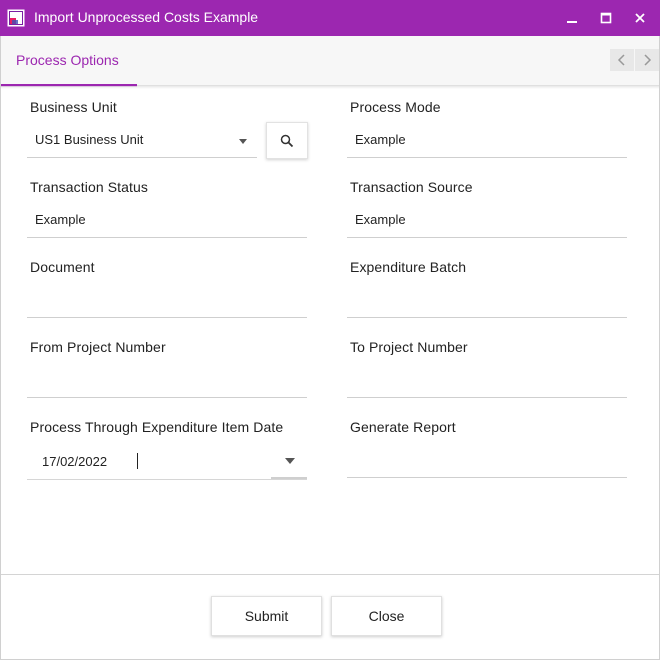 Image resolution: width=660 pixels, height=660 pixels. I want to click on chevron-left-icon, so click(621, 60).